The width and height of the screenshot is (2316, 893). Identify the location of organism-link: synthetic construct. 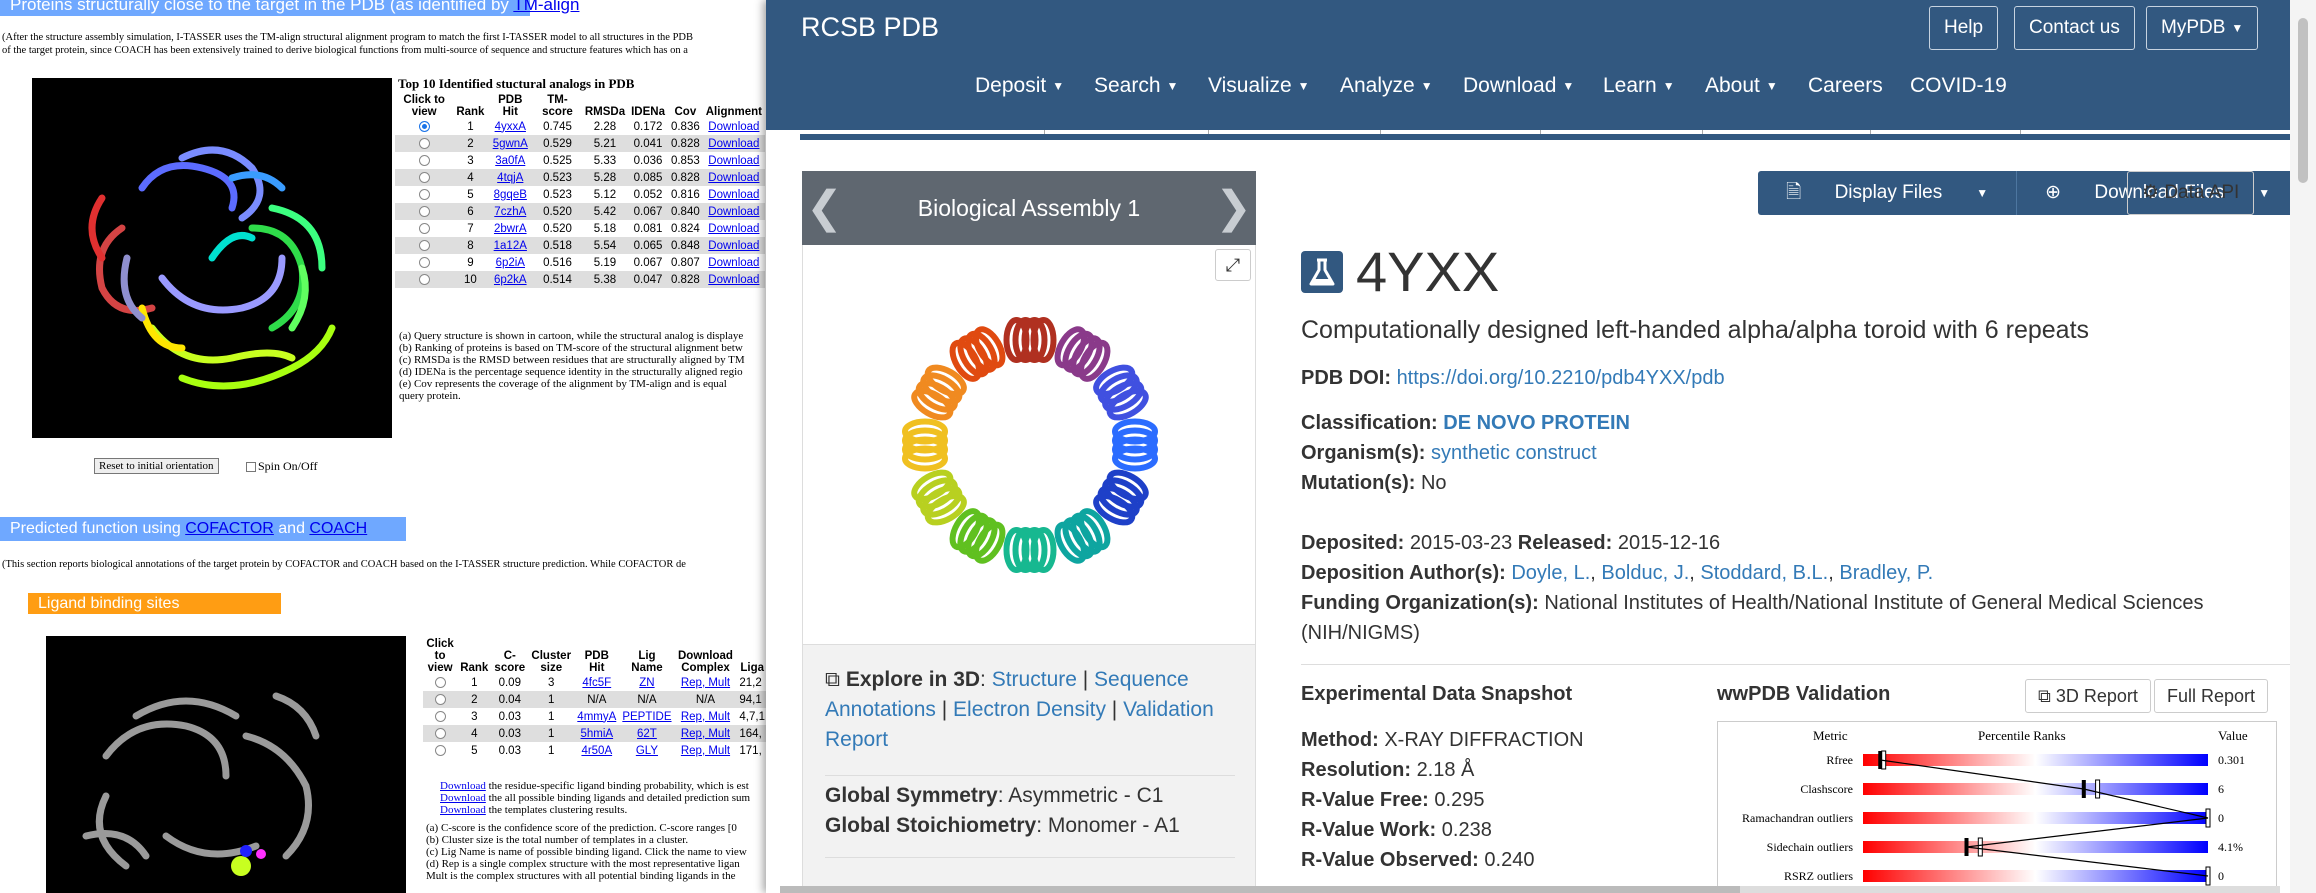
(1514, 453).